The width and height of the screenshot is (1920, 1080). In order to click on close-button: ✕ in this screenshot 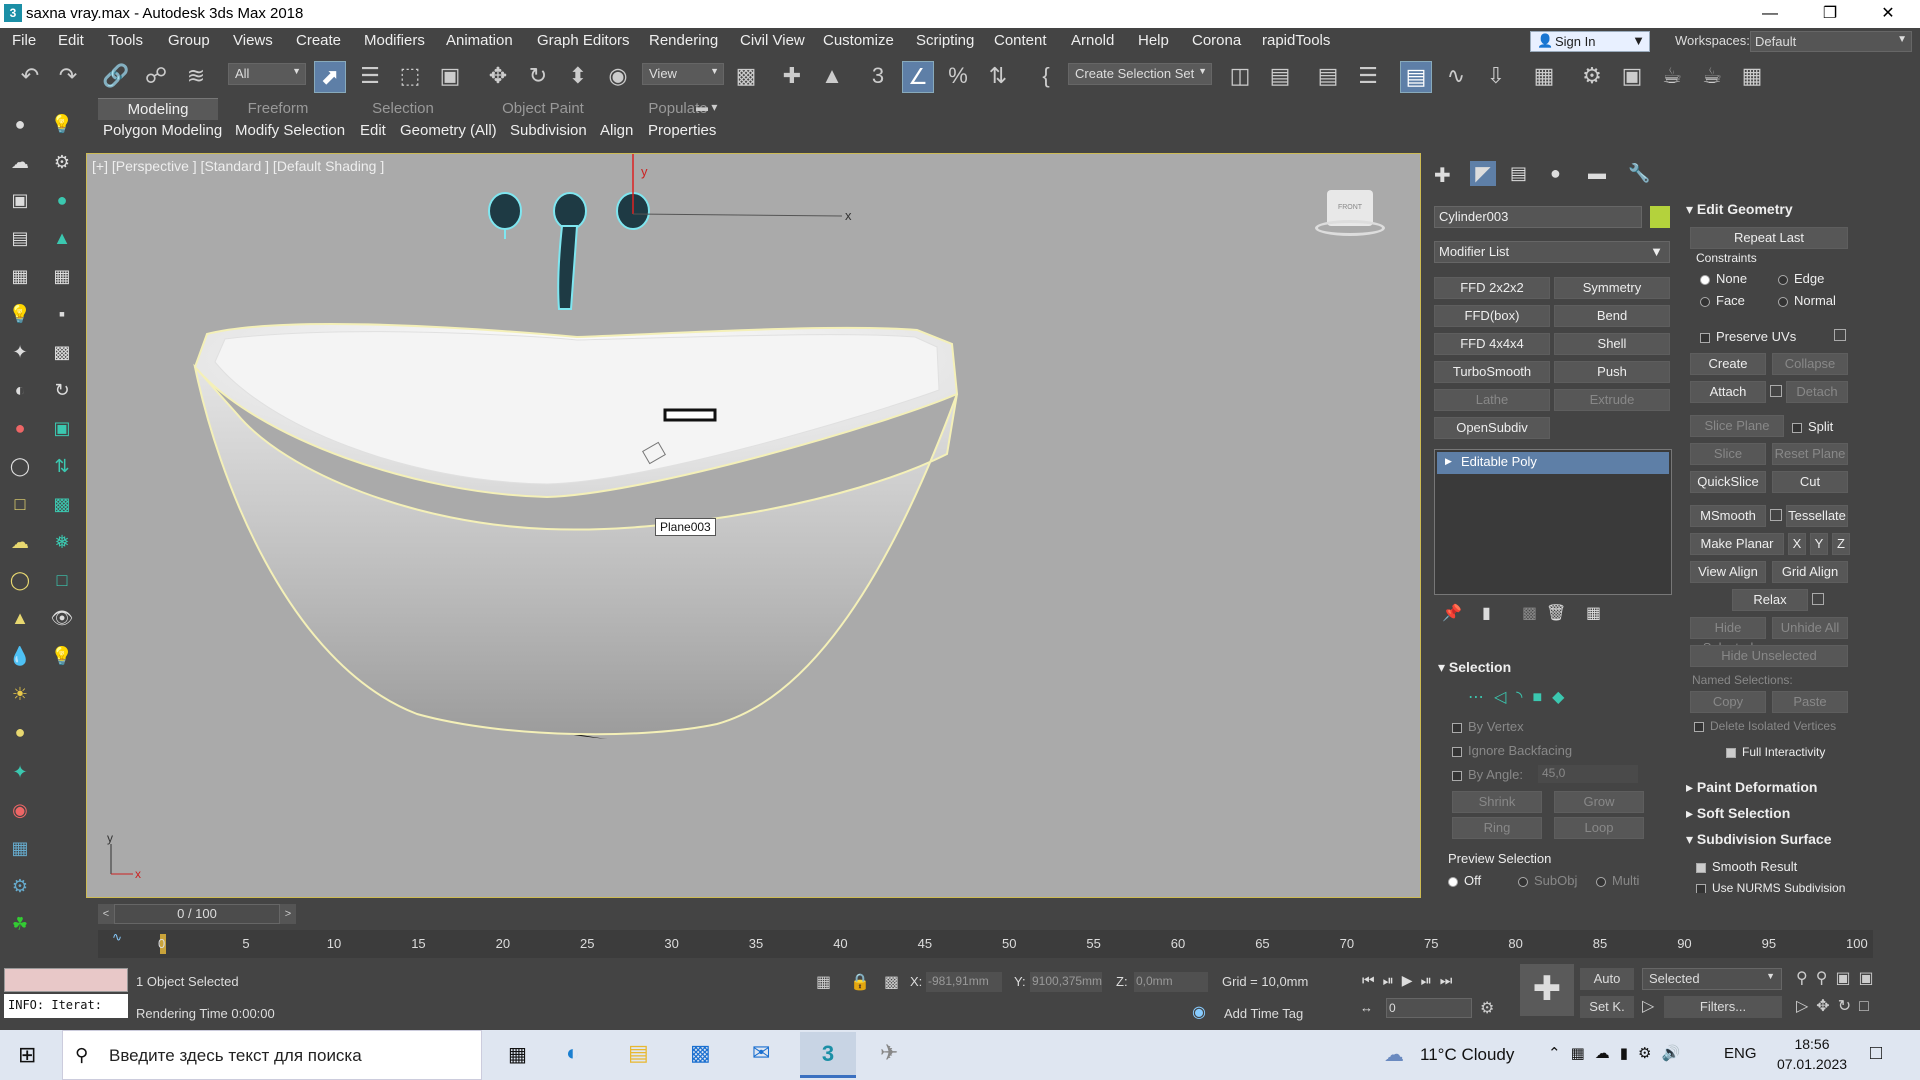, I will do `click(1888, 14)`.